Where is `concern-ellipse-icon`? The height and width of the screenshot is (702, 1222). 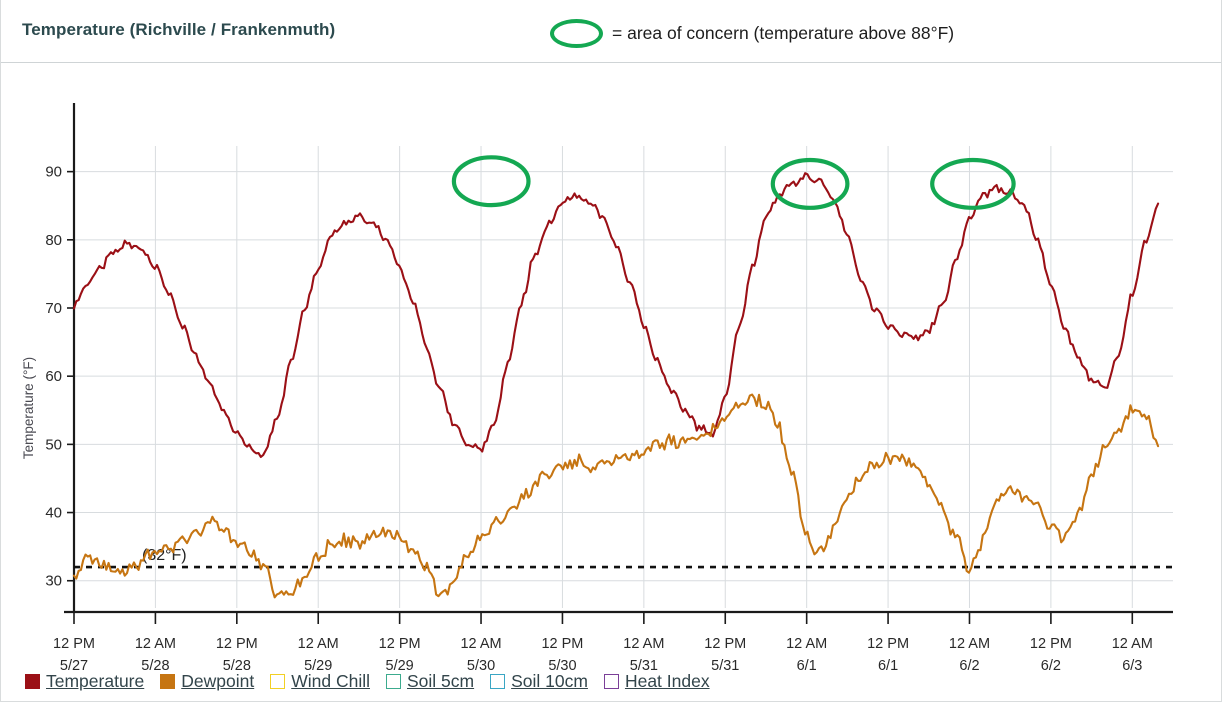
concern-ellipse-icon is located at coordinates (576, 33).